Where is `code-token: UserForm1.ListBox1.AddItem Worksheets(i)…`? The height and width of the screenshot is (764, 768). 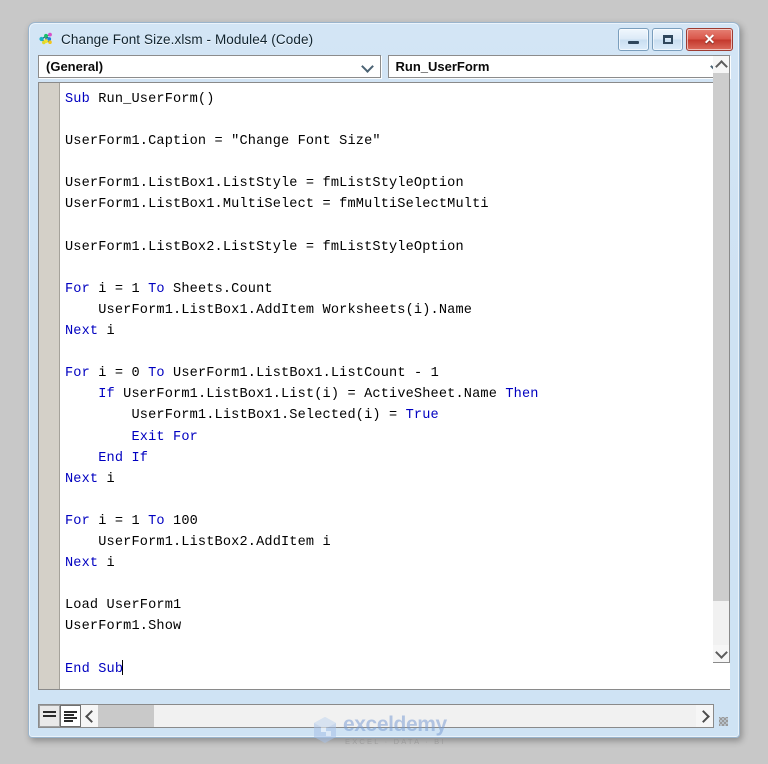
code-token: UserForm1.ListBox1.AddItem Worksheets(i)… is located at coordinates (269, 310).